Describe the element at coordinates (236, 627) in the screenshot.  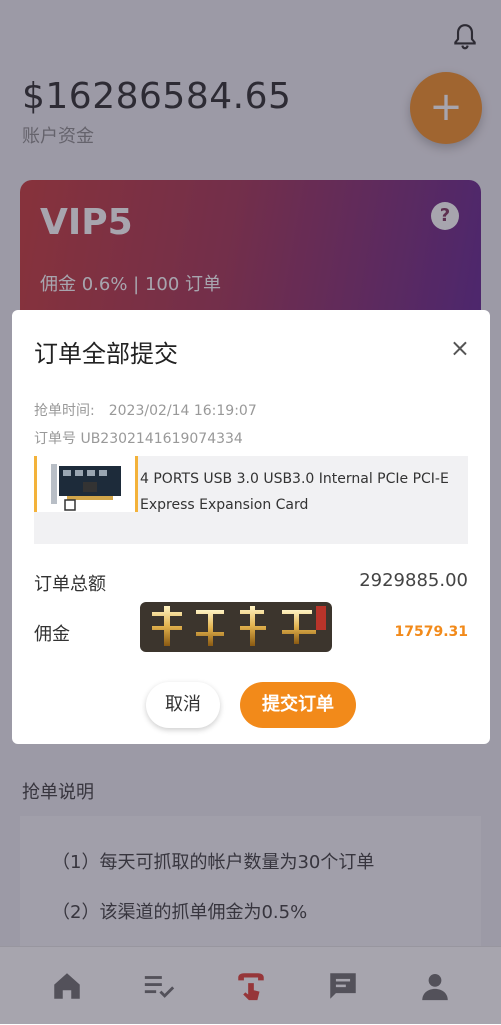
I see `watermark-logo` at that location.